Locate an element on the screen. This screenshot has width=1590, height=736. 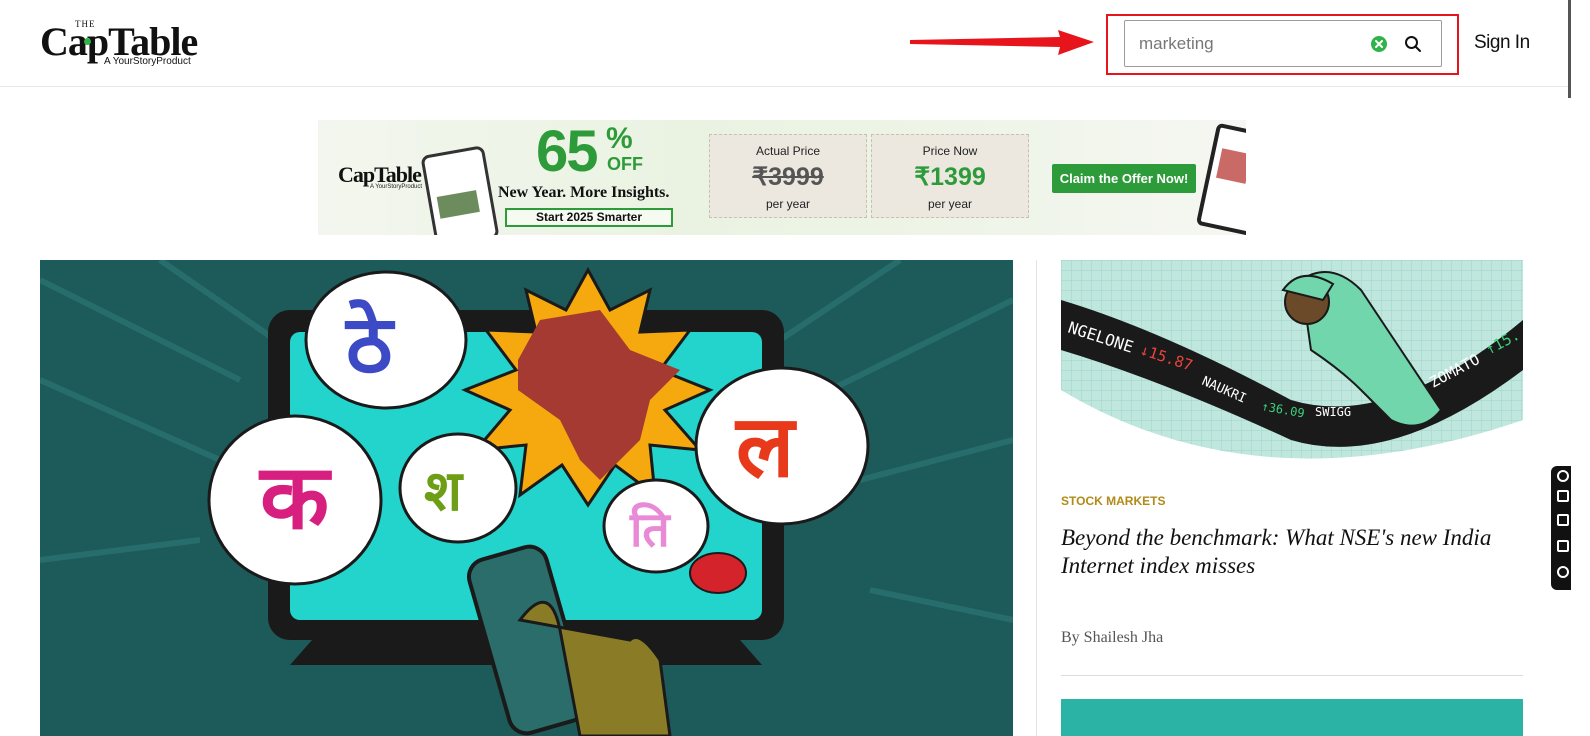
sign-in-link: Sign In is located at coordinates (1502, 43).